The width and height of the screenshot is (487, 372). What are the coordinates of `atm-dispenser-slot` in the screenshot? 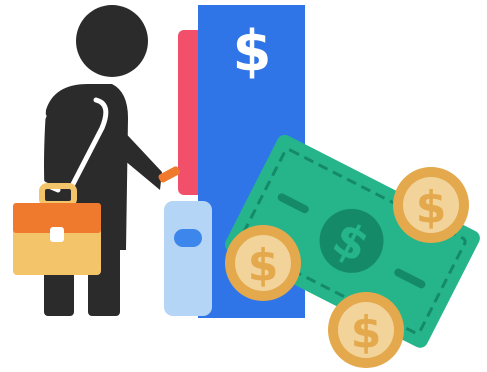 It's located at (188, 238).